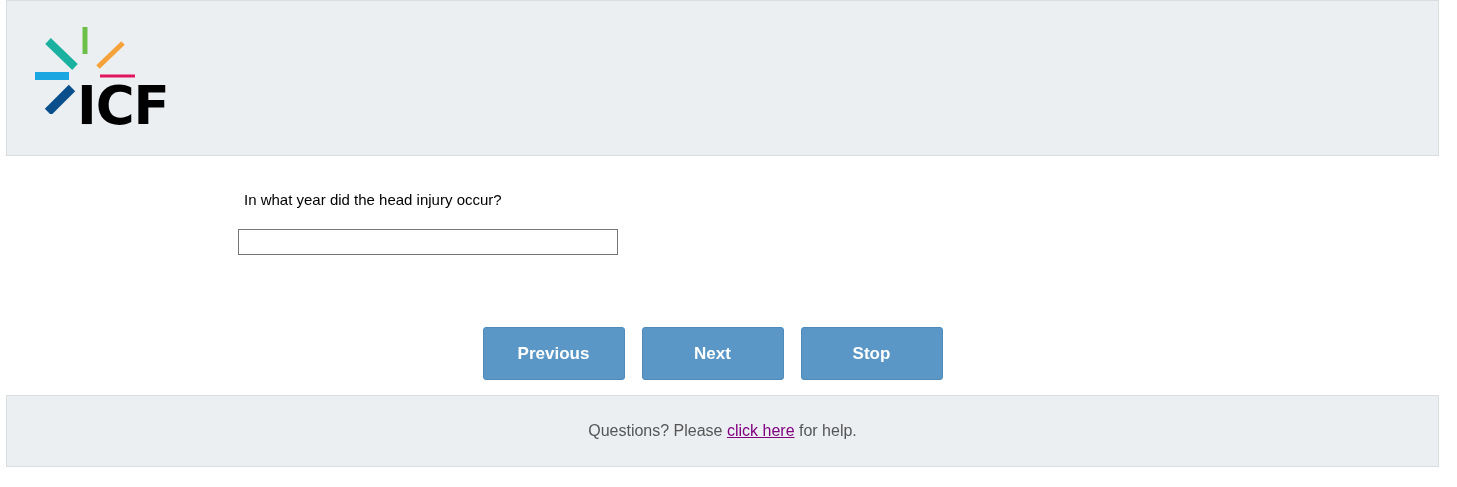  I want to click on logo-text: ICF, so click(123, 106).